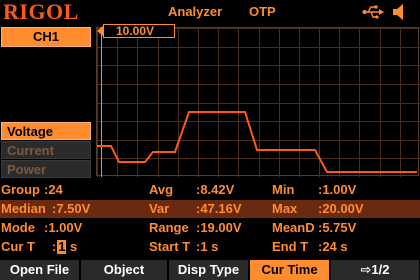 This screenshot has height=280, width=420. I want to click on measure-type-current: Current, so click(46, 150).